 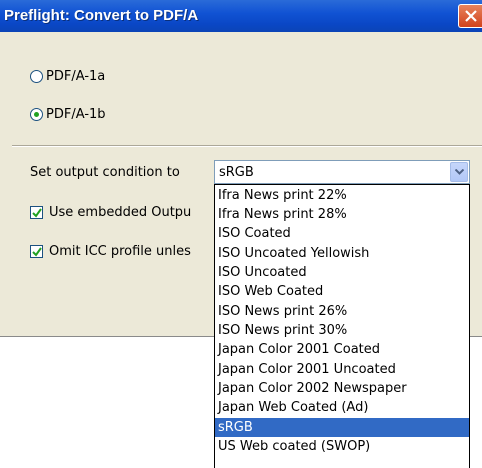 What do you see at coordinates (105, 172) in the screenshot?
I see `output-condition-label: Set output condition to` at bounding box center [105, 172].